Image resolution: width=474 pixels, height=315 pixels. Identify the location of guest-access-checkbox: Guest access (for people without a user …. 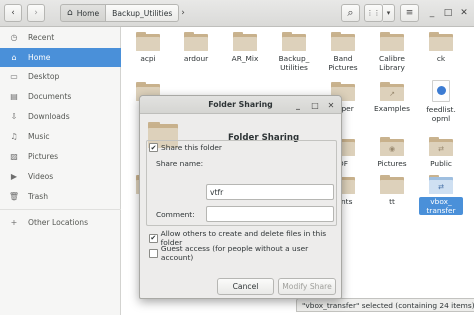
(245, 253).